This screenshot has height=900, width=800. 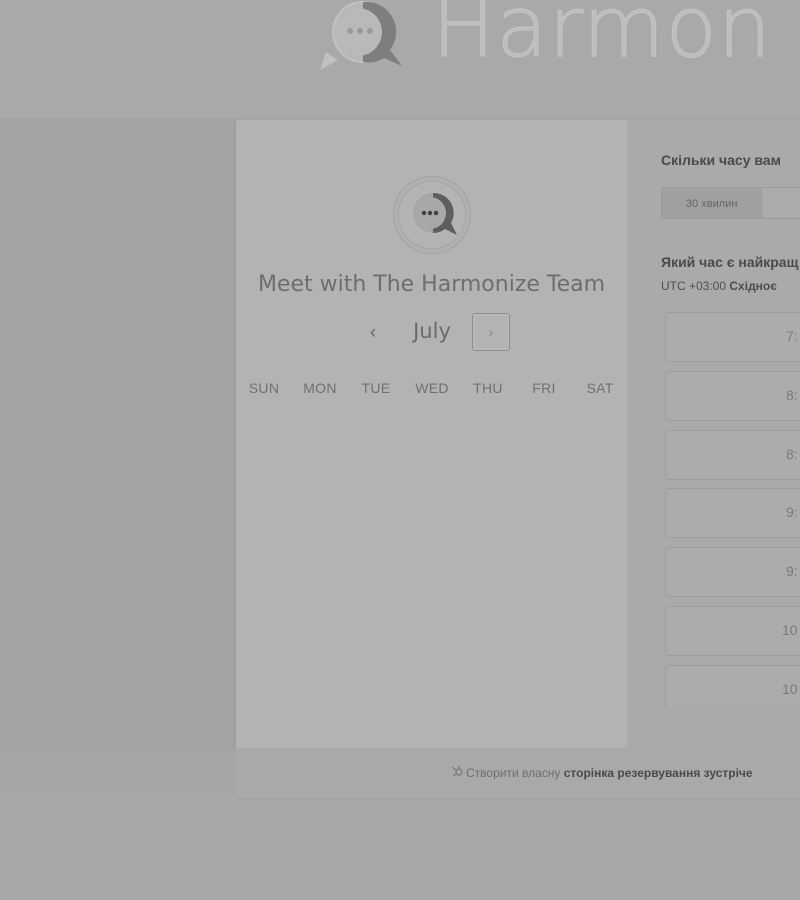 I want to click on weekday-fri: FRI, so click(x=544, y=388).